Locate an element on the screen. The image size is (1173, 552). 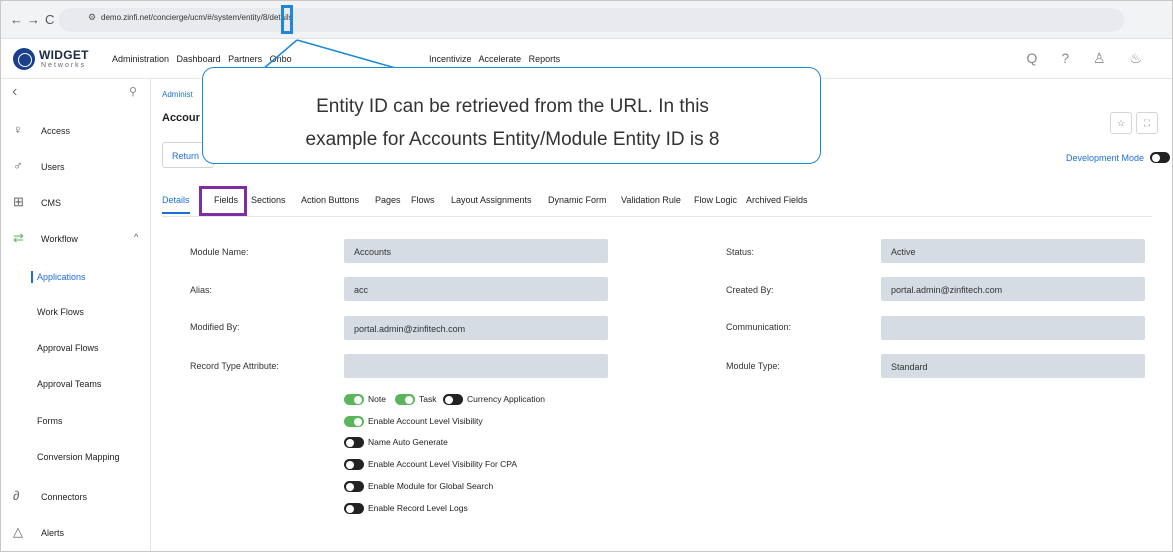
sidebar-item-cms: ⊞ CMS is located at coordinates (76, 203).